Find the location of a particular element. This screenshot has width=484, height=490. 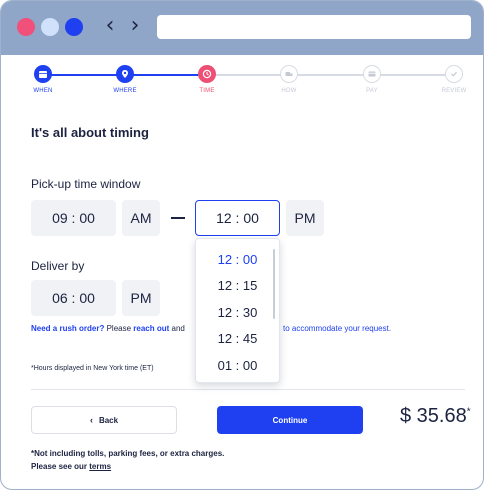

time-option: 12 : 00 is located at coordinates (237, 259).